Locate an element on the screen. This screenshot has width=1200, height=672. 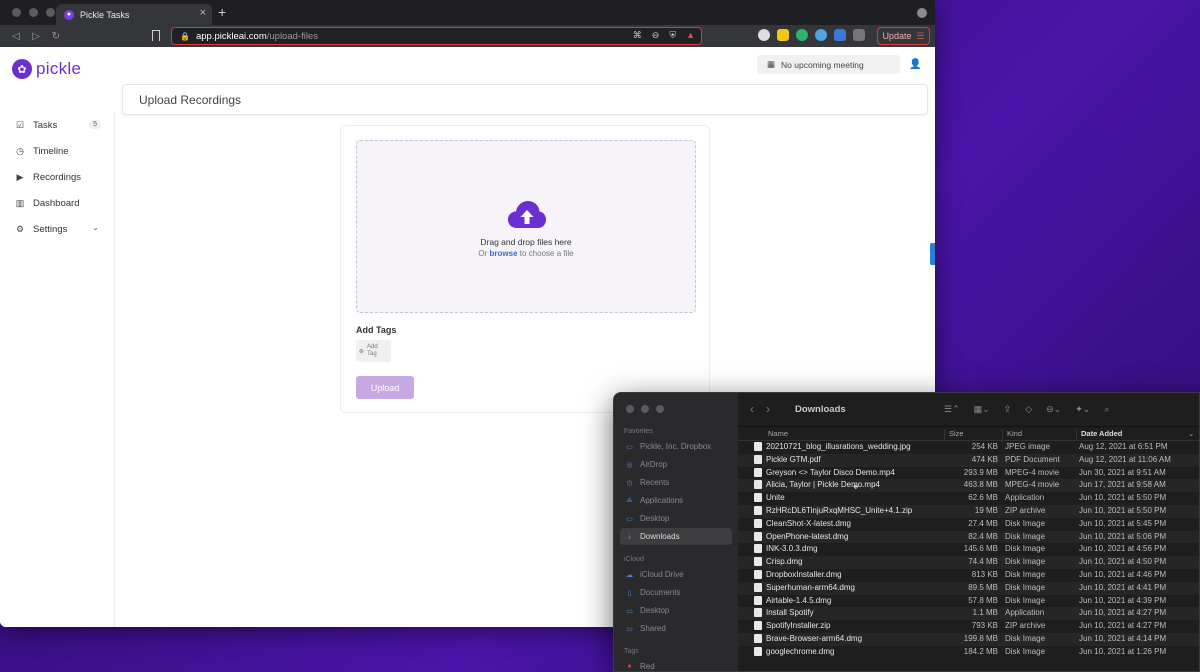
command-icon: ⌘ is located at coordinates (637, 35).